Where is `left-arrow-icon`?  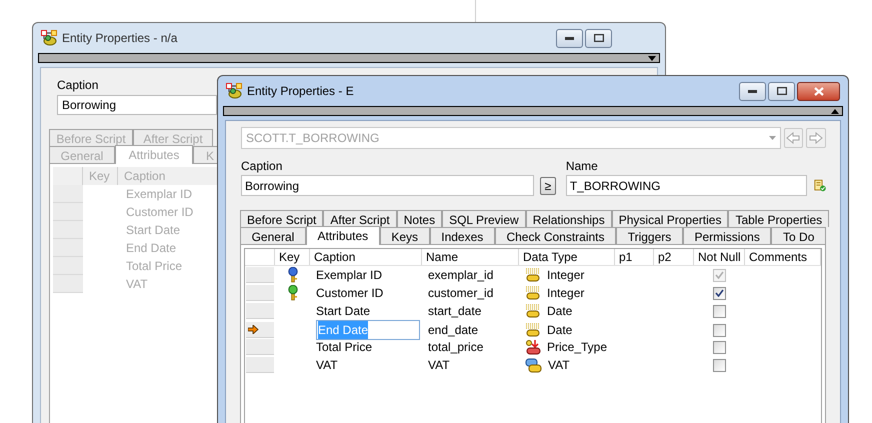
left-arrow-icon is located at coordinates (793, 138).